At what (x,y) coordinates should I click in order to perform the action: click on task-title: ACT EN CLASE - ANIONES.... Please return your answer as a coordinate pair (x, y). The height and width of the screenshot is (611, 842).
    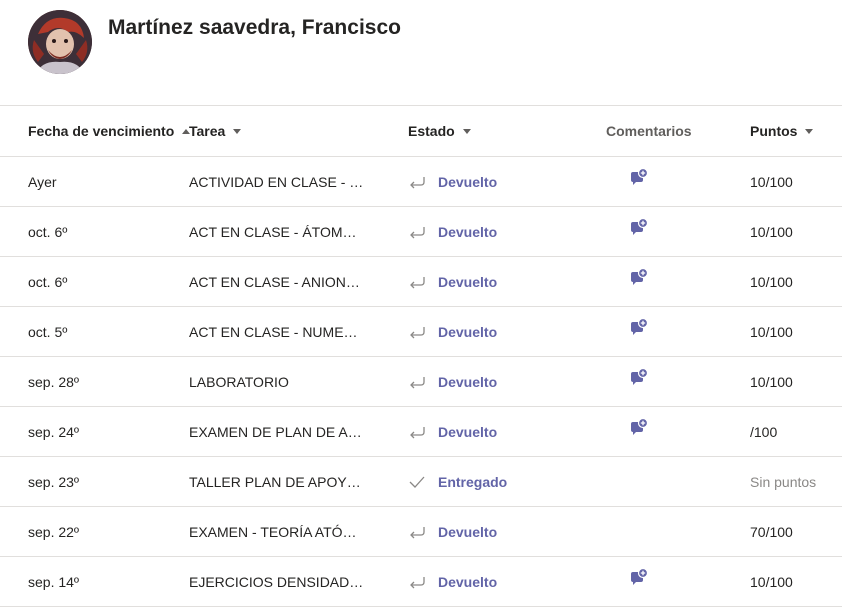
    Looking at the image, I should click on (276, 282).